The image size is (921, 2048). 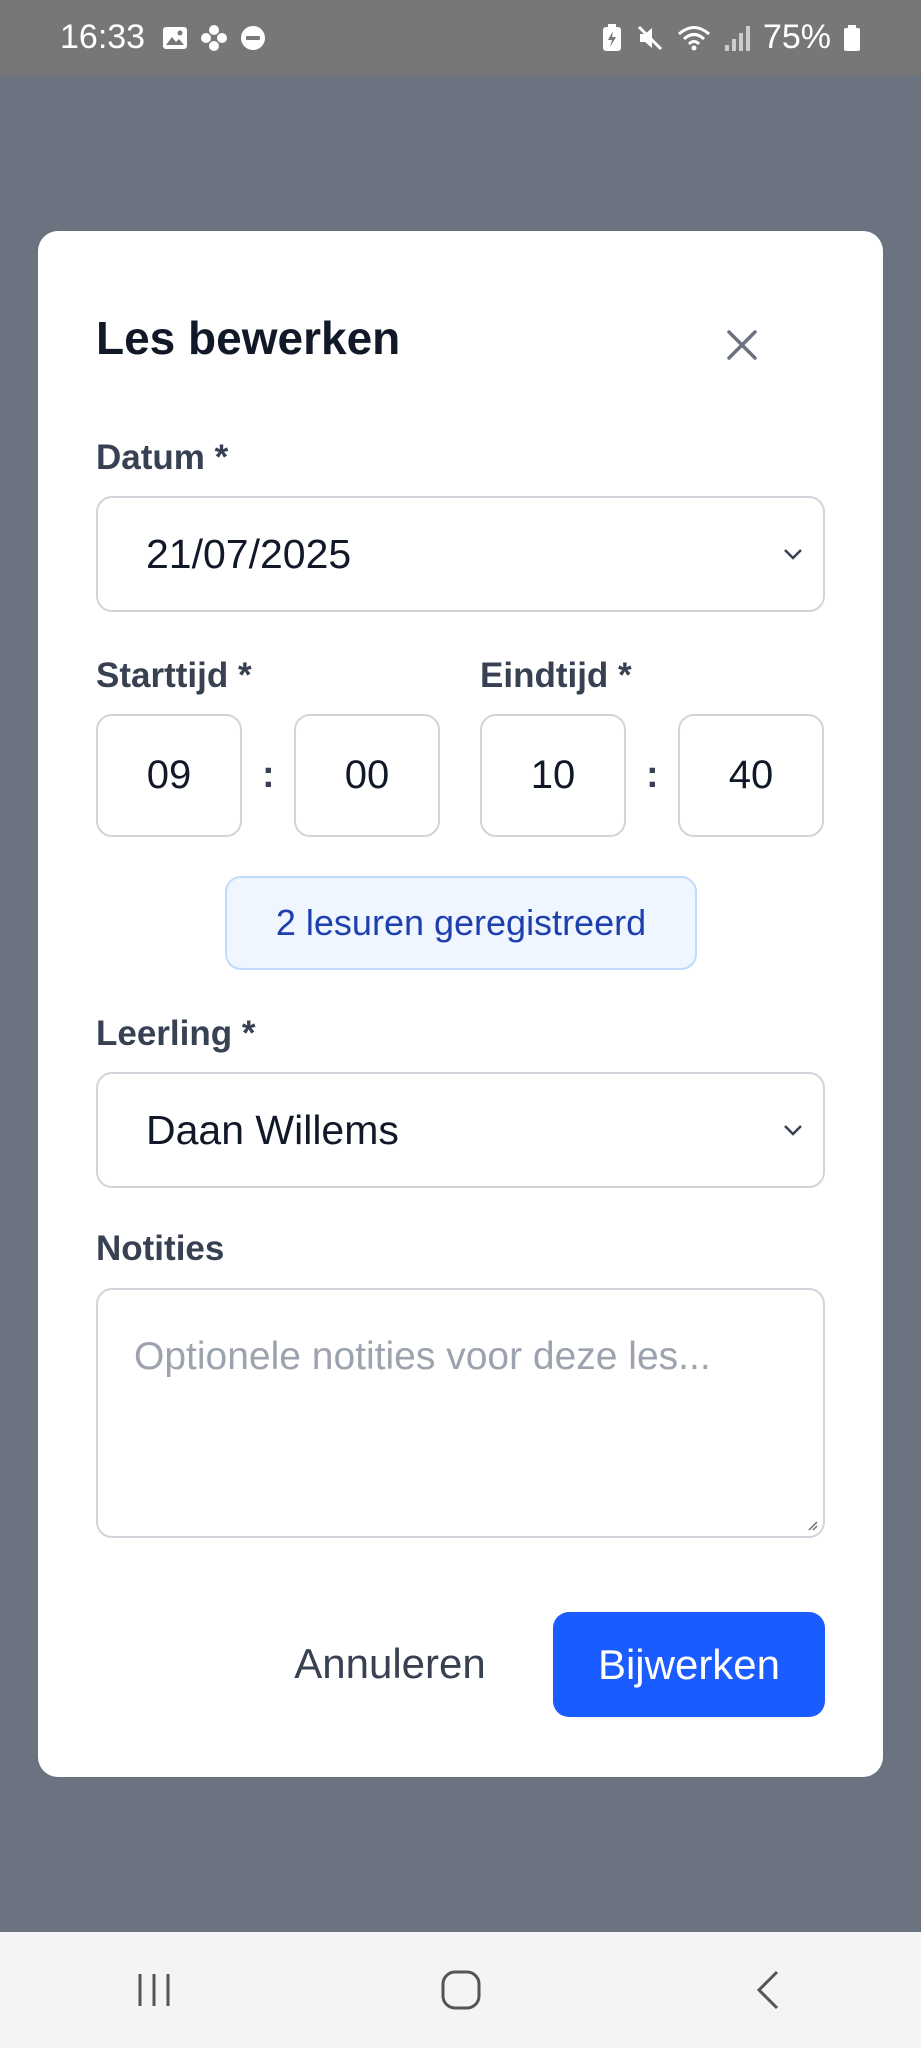 What do you see at coordinates (689, 1664) in the screenshot?
I see `update-button: Bijwerken` at bounding box center [689, 1664].